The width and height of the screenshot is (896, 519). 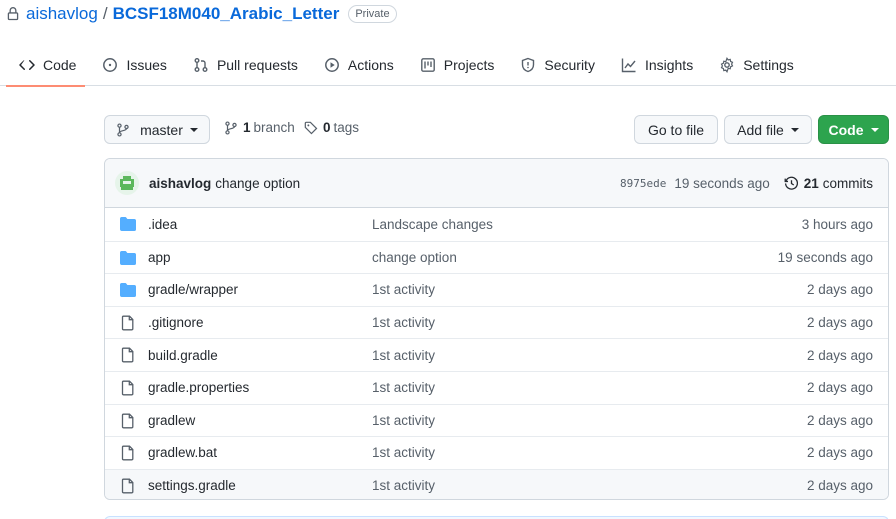 What do you see at coordinates (183, 355) in the screenshot?
I see `file-name-link: build.gradle` at bounding box center [183, 355].